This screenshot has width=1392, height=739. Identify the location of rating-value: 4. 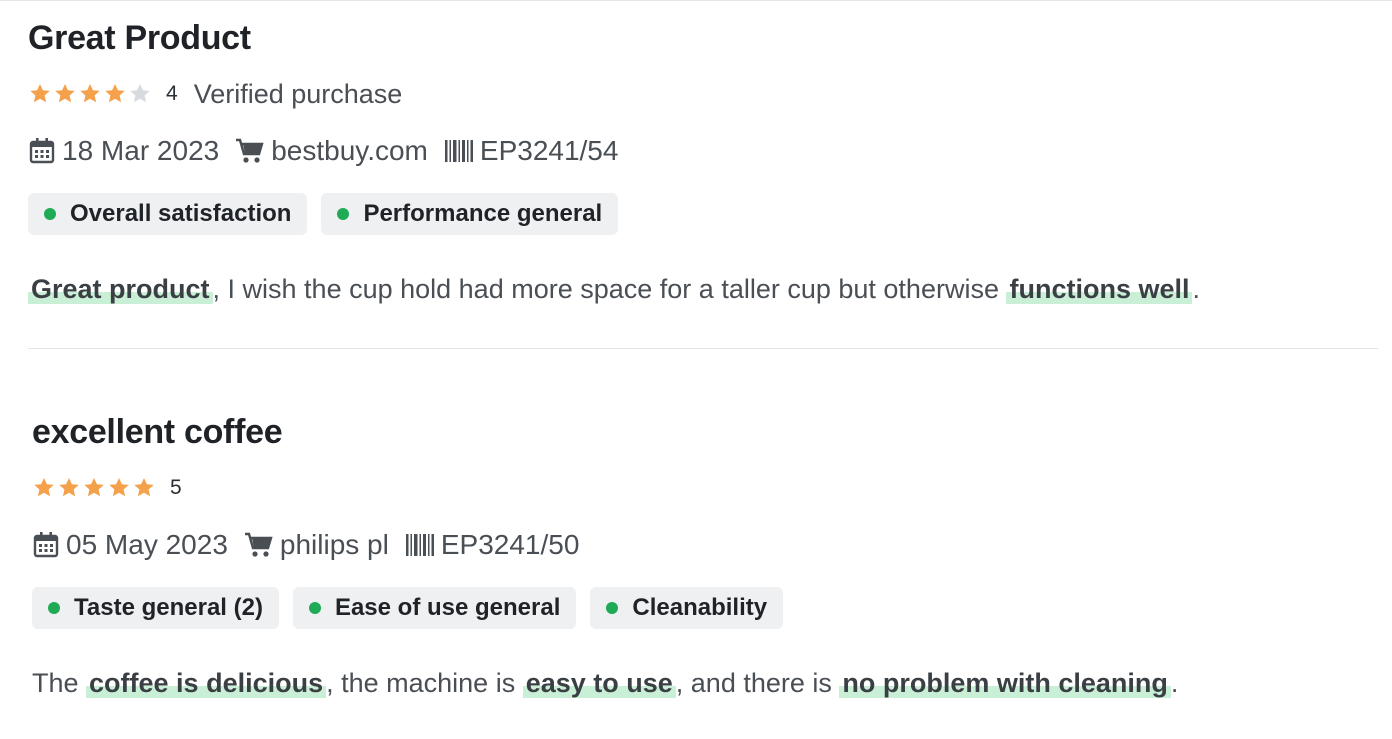
(172, 93).